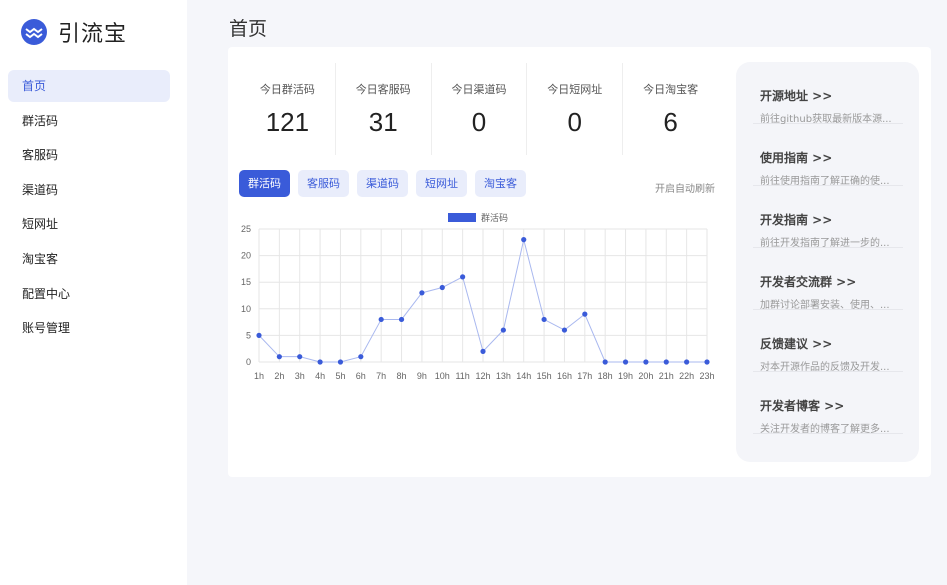 The image size is (947, 585). I want to click on y-tick-label: 25, so click(246, 229).